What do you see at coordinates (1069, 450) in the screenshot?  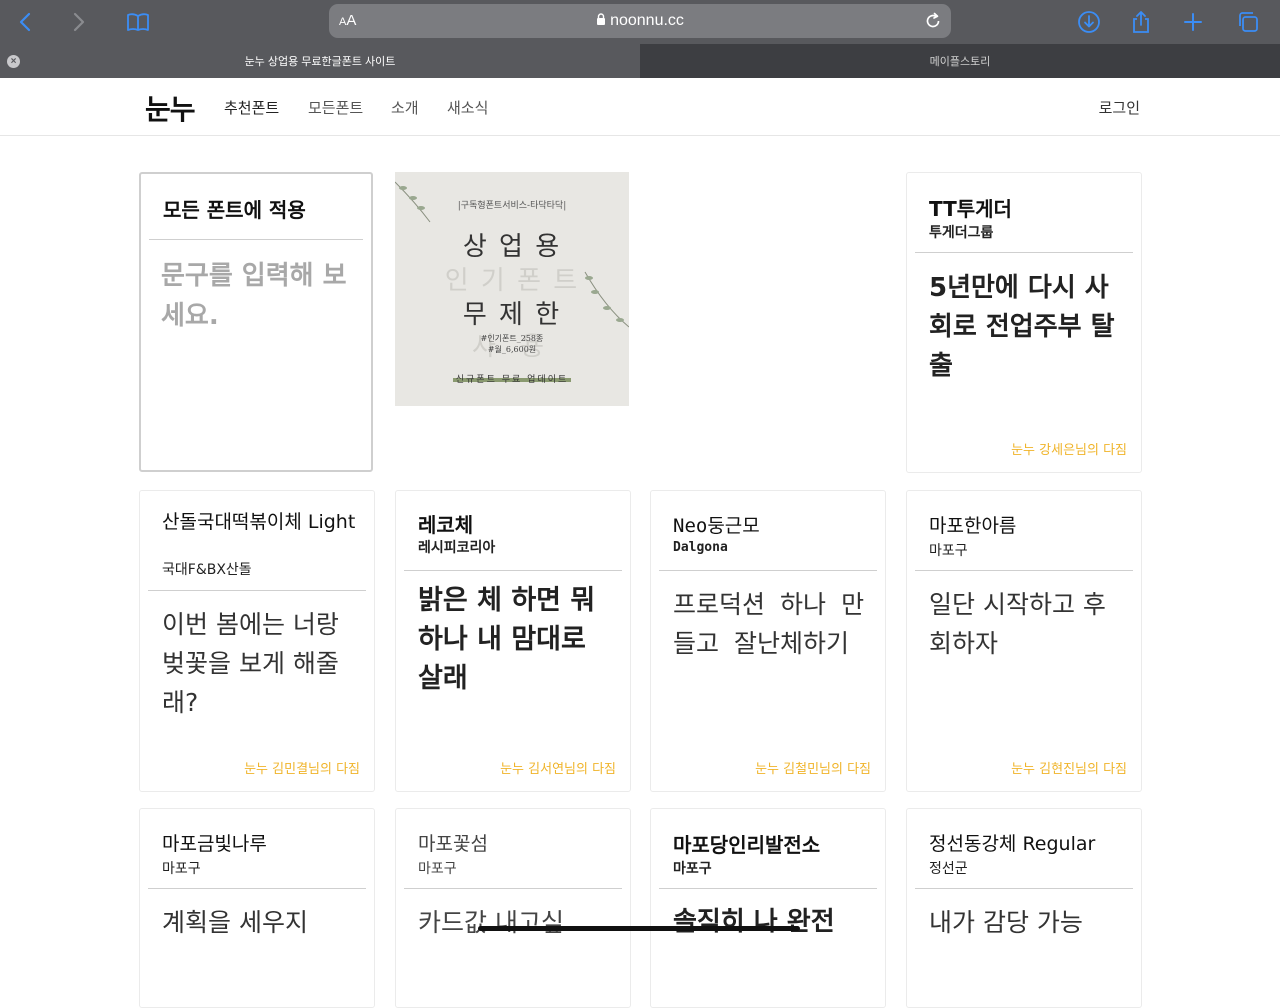 I see `pledge-credit: 눈누 강세은님의 다짐` at bounding box center [1069, 450].